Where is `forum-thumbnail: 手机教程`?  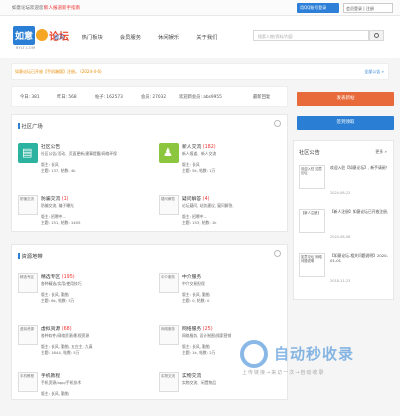
forum-thumbnail: 手机教程 is located at coordinates (28, 382).